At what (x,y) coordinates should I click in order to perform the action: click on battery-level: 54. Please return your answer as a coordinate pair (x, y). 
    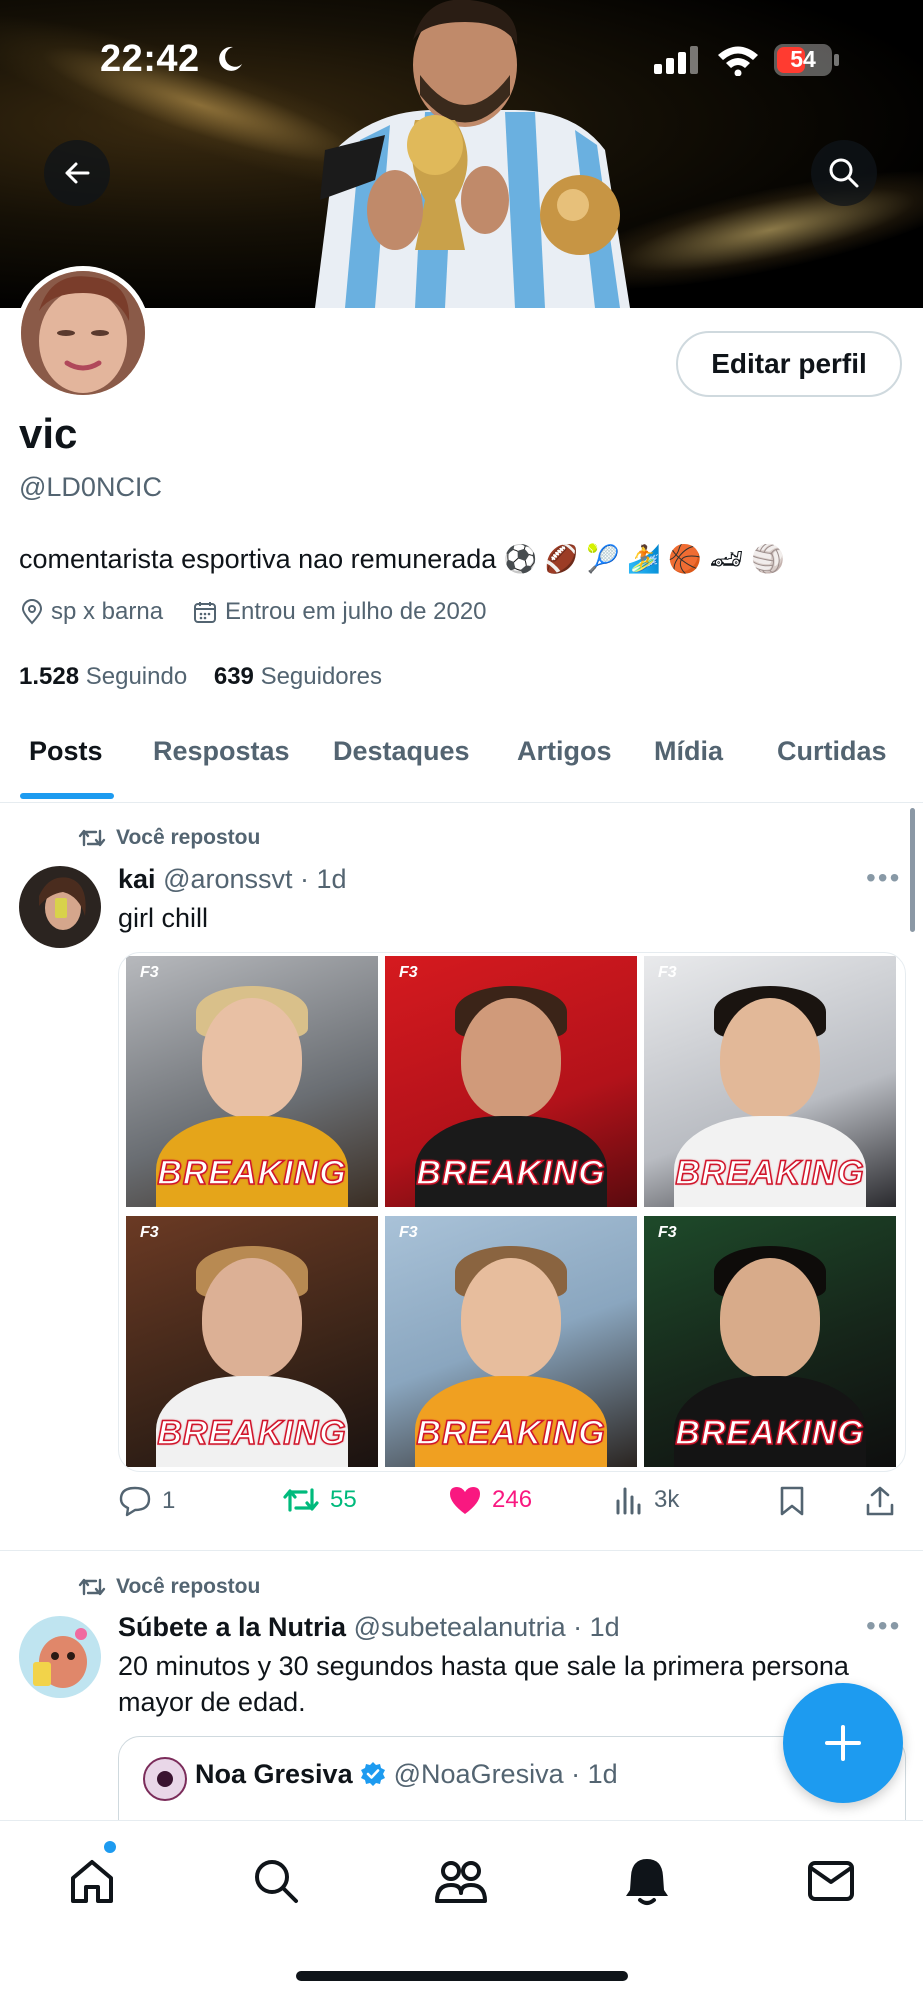
    Looking at the image, I should click on (803, 59).